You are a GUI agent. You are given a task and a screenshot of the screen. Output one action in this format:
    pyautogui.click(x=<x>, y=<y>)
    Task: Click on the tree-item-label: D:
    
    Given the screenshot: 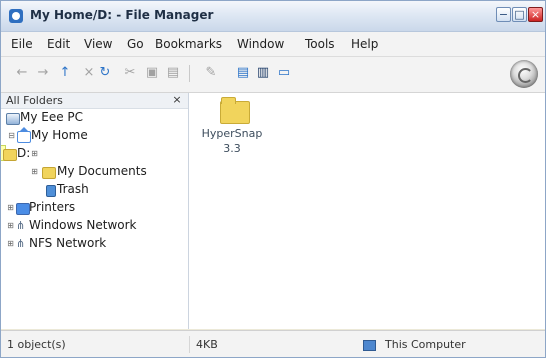 What is the action you would take?
    pyautogui.click(x=24, y=153)
    